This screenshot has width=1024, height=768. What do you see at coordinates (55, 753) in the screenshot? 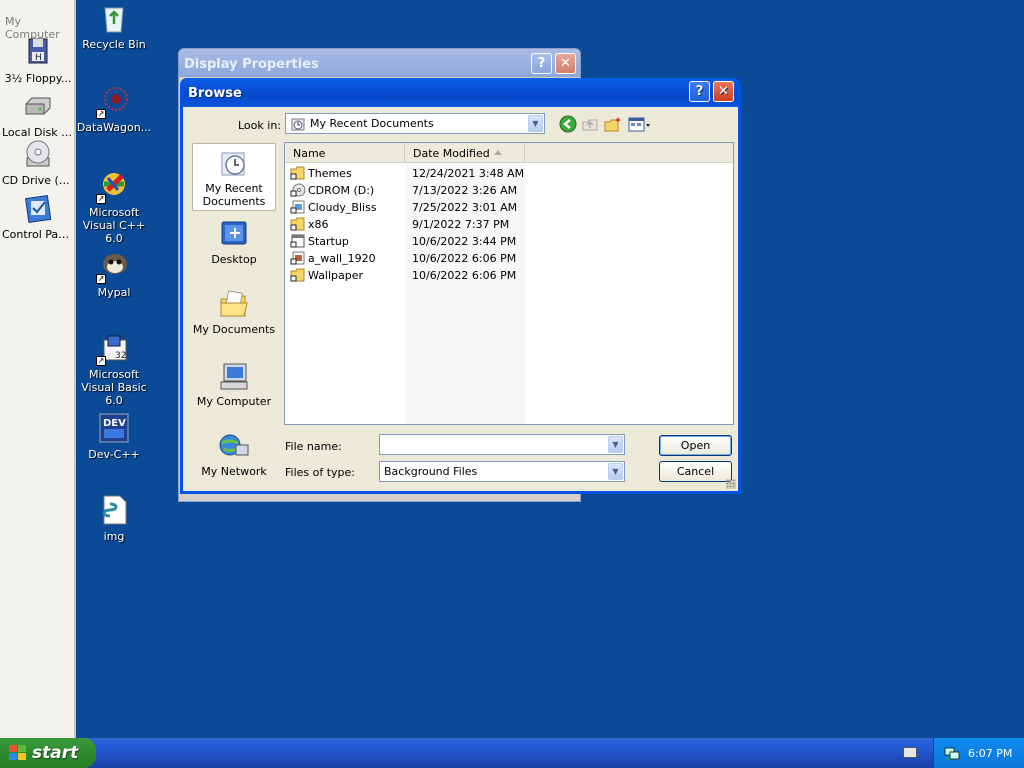
I see `start-label: start` at bounding box center [55, 753].